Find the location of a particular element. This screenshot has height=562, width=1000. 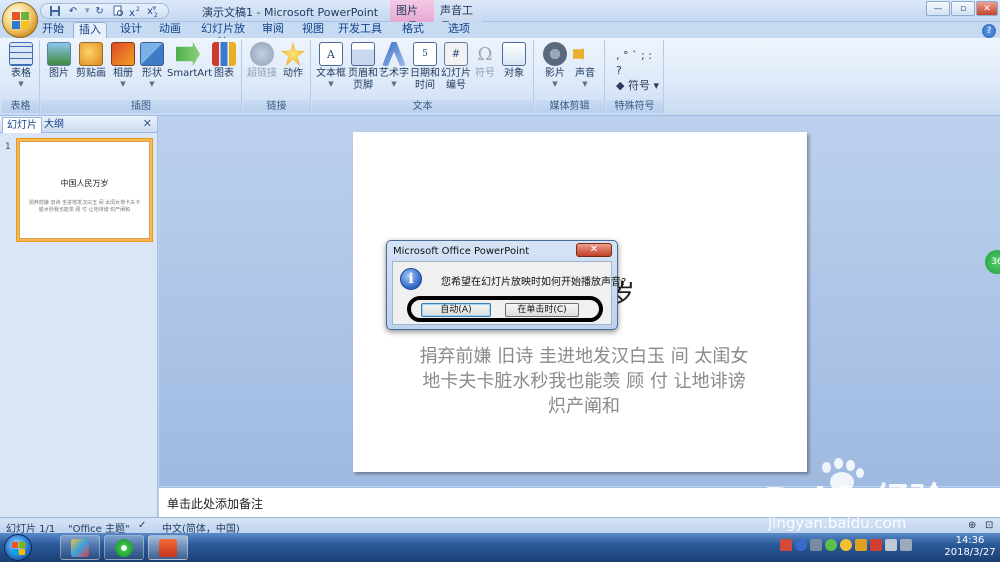

movie-button: 影片 ▼ is located at coordinates (555, 65).